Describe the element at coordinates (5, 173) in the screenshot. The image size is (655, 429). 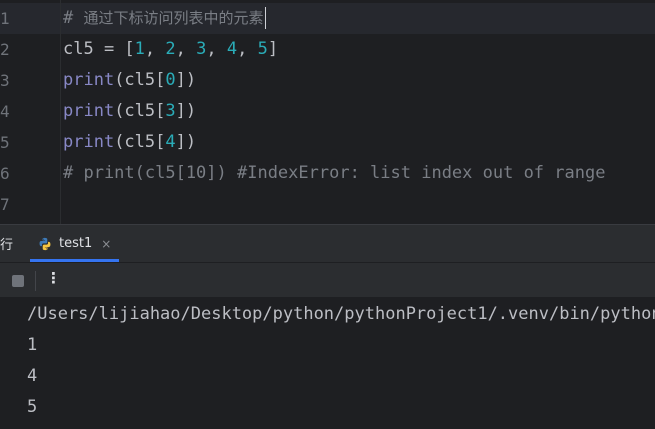
I see `line-number: 6` at that location.